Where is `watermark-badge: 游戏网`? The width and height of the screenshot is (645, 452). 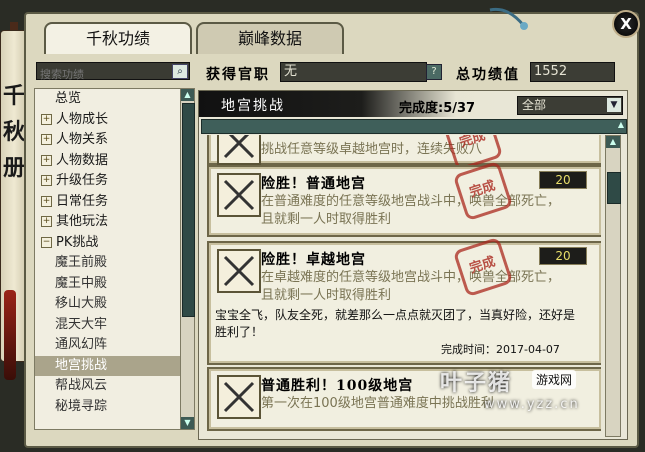 watermark-badge: 游戏网 is located at coordinates (554, 379).